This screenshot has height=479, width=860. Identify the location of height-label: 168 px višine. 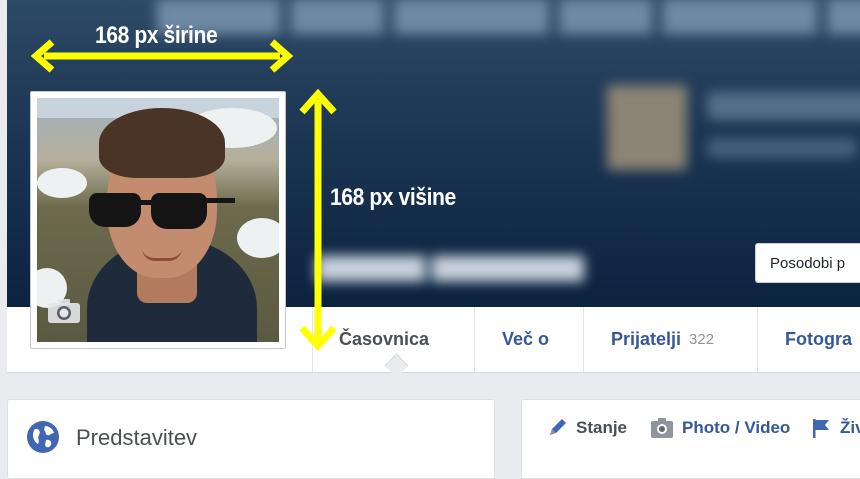
(393, 197).